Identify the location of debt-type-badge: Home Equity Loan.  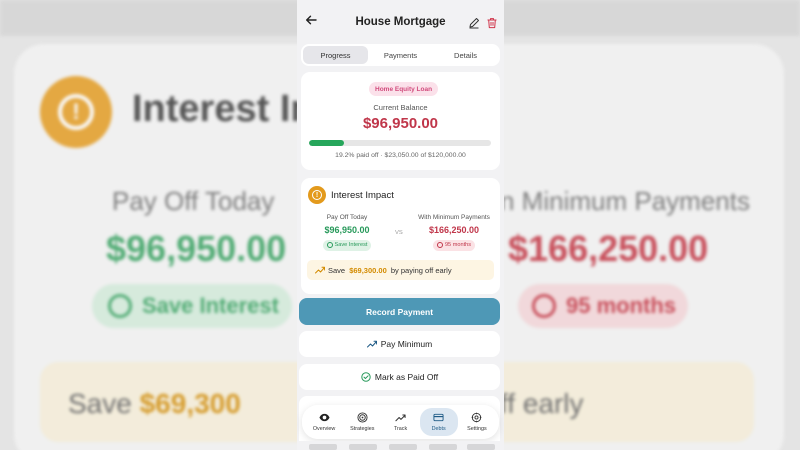
(404, 89).